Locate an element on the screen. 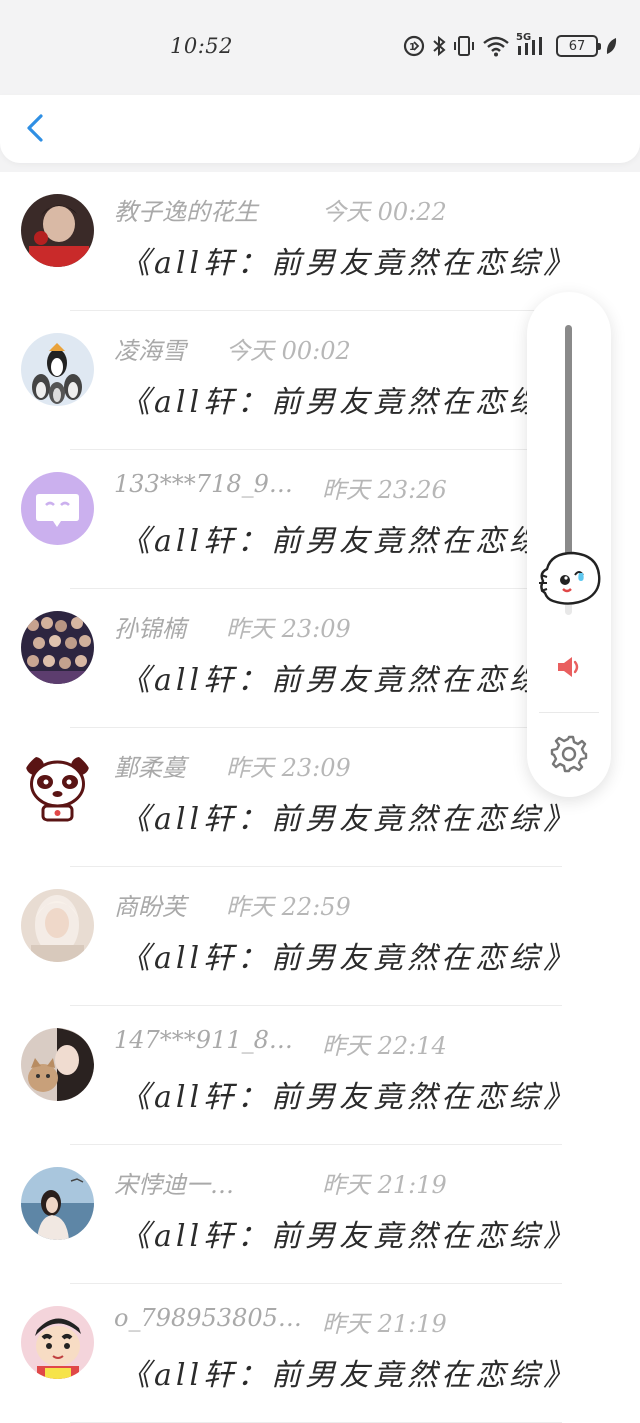  back-button is located at coordinates (35, 128).